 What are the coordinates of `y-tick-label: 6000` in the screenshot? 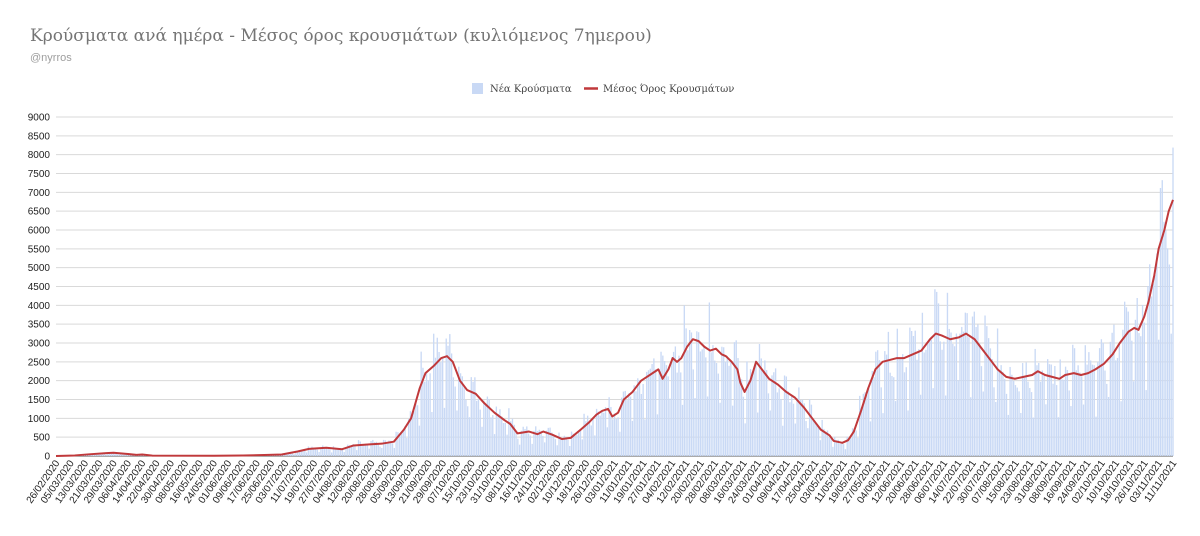 It's located at (39, 231).